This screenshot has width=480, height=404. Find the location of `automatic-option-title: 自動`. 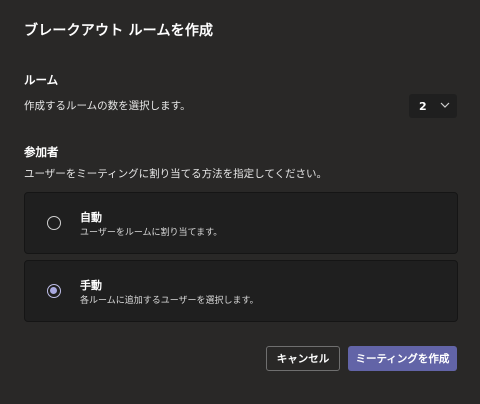

automatic-option-title: 自動 is located at coordinates (91, 217).